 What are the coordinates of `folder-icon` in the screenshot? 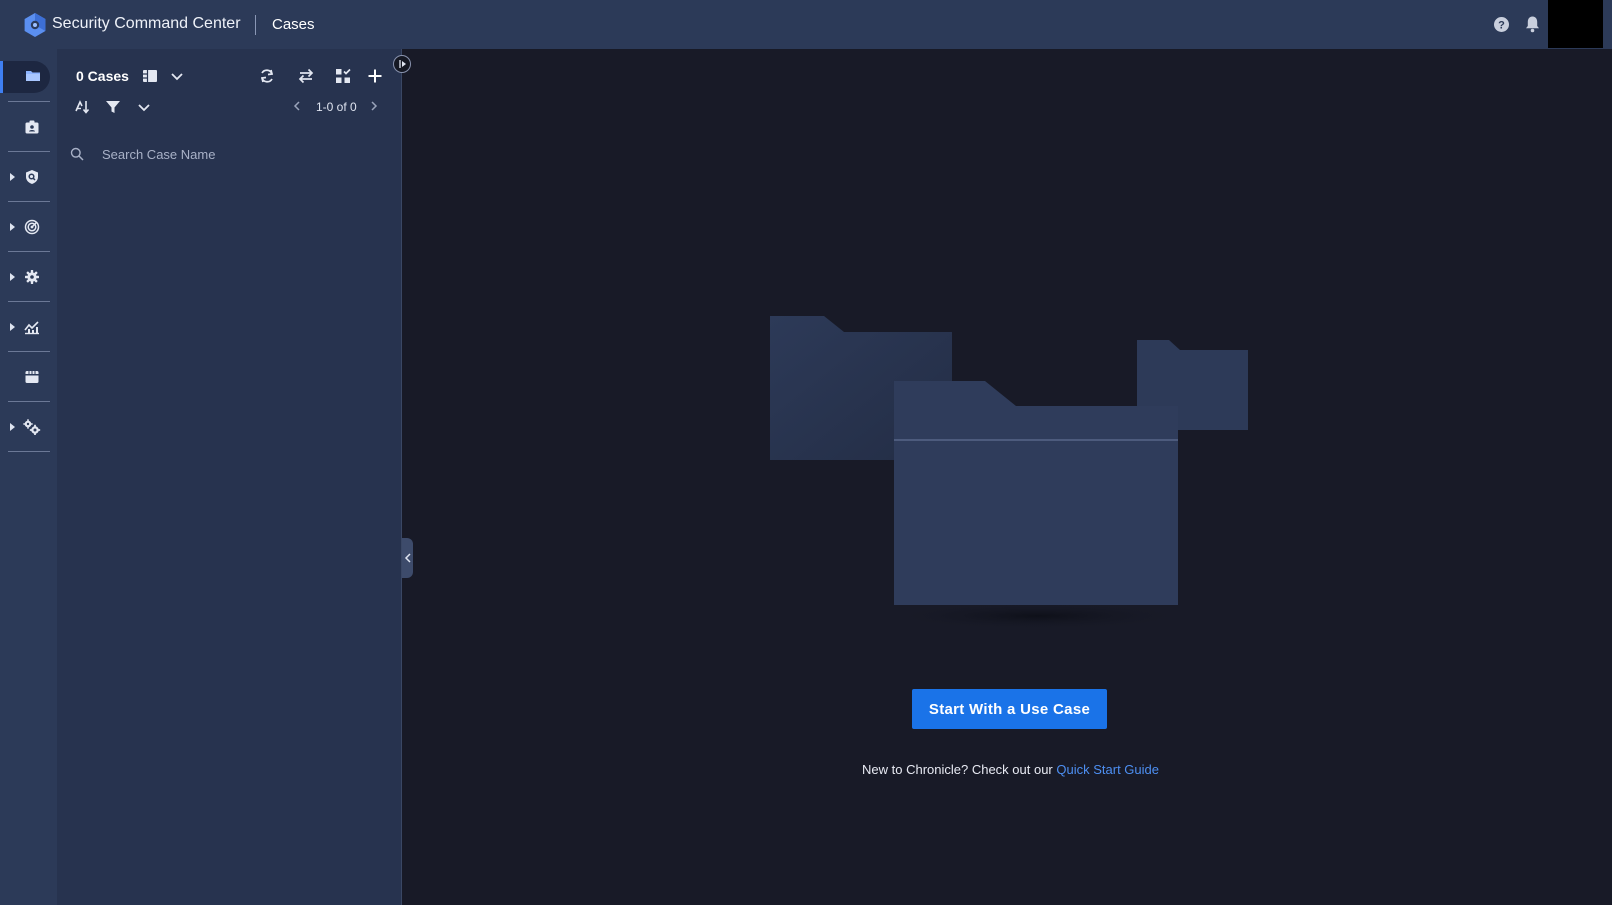 It's located at (33, 76).